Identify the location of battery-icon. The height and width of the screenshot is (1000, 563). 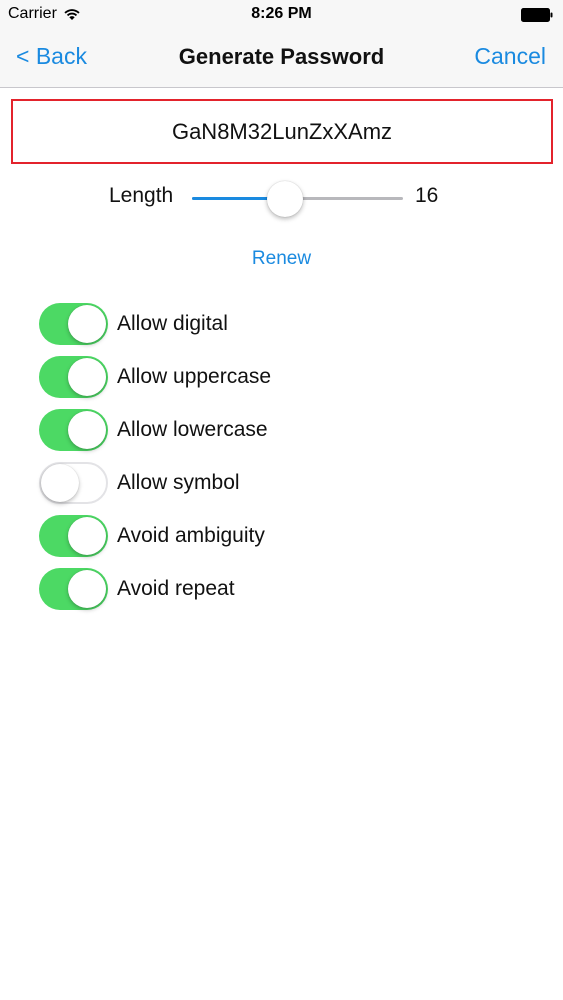
(537, 15).